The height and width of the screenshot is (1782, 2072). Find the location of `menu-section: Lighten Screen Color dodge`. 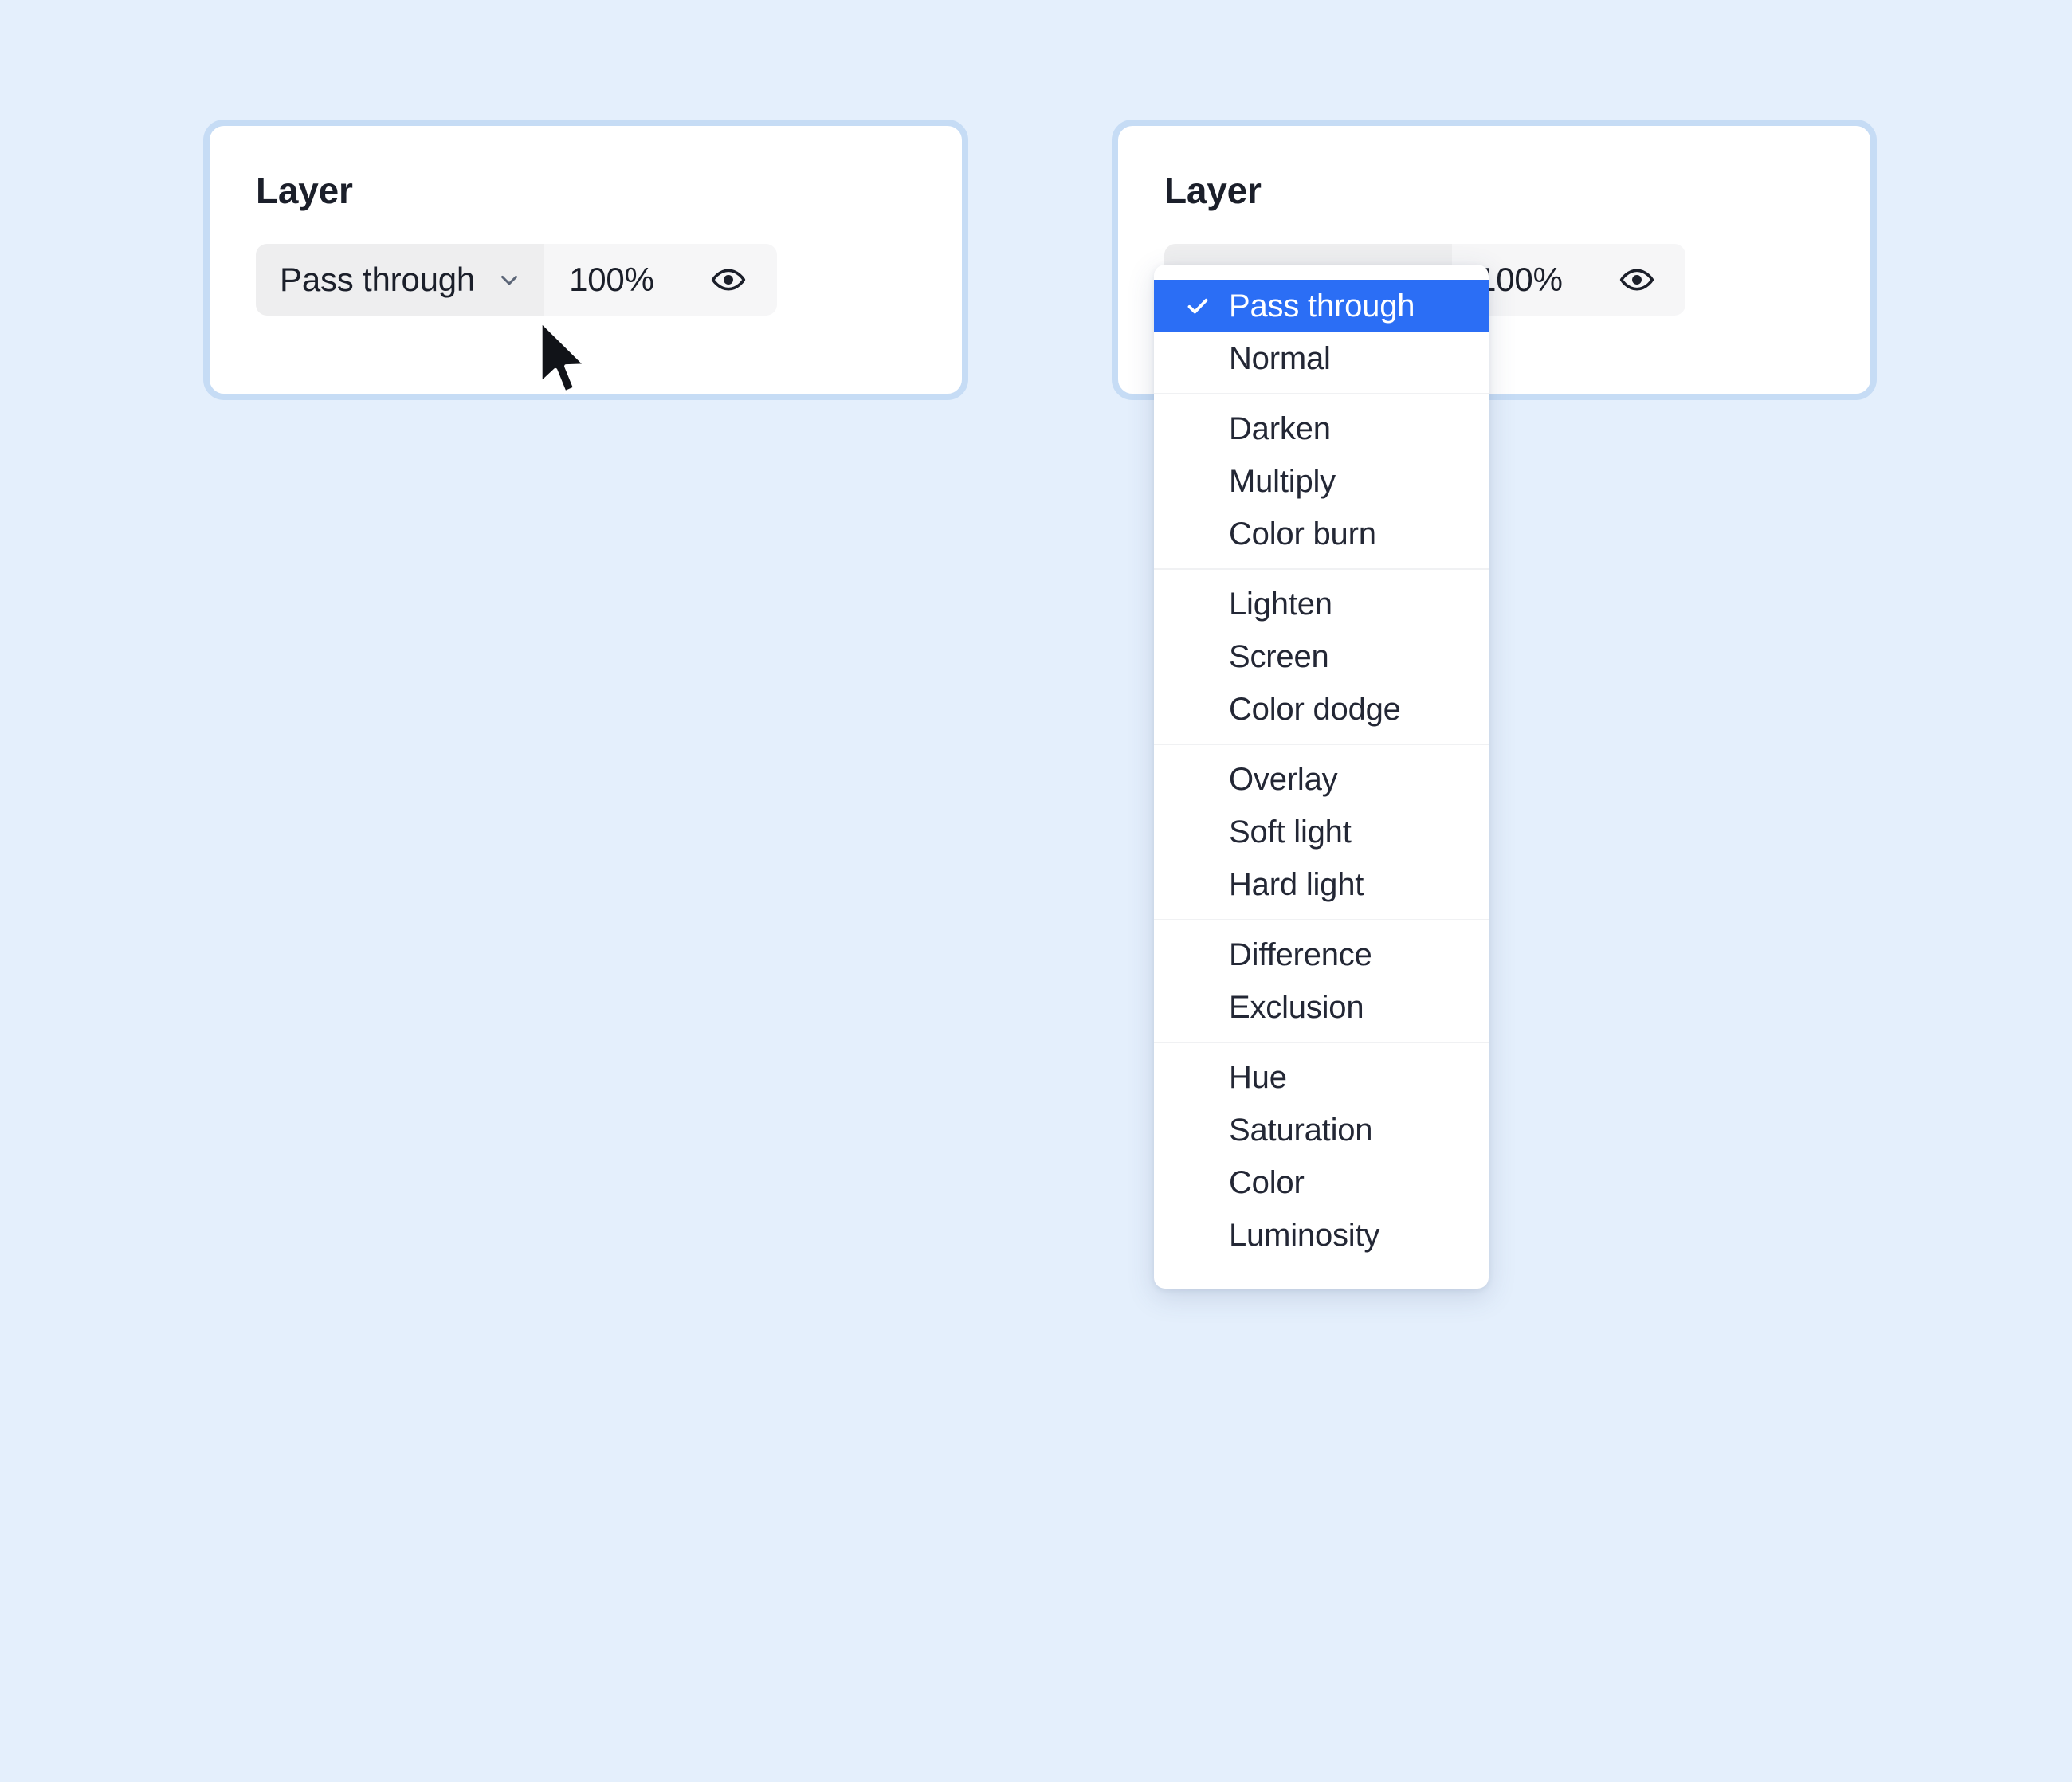

menu-section: Lighten Screen Color dodge is located at coordinates (1321, 656).